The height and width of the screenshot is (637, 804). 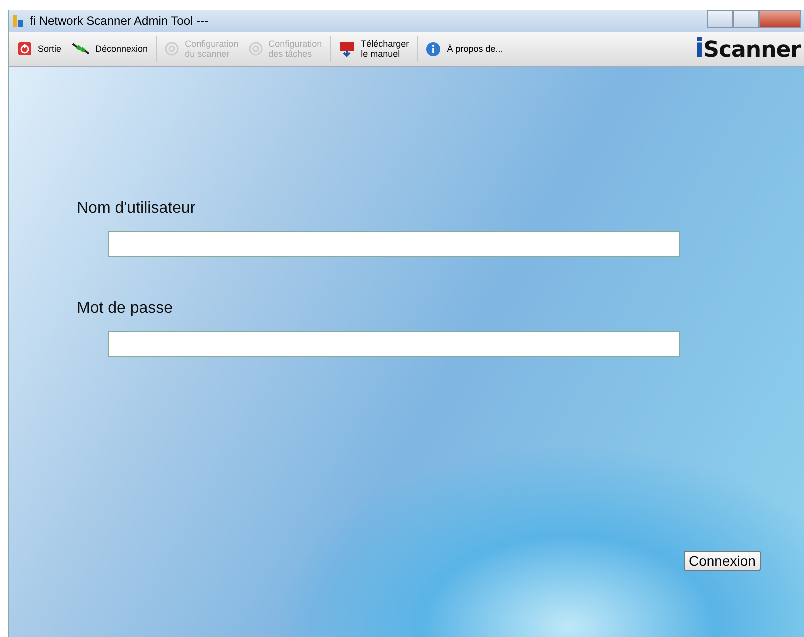 I want to click on plug-icon, so click(x=81, y=49).